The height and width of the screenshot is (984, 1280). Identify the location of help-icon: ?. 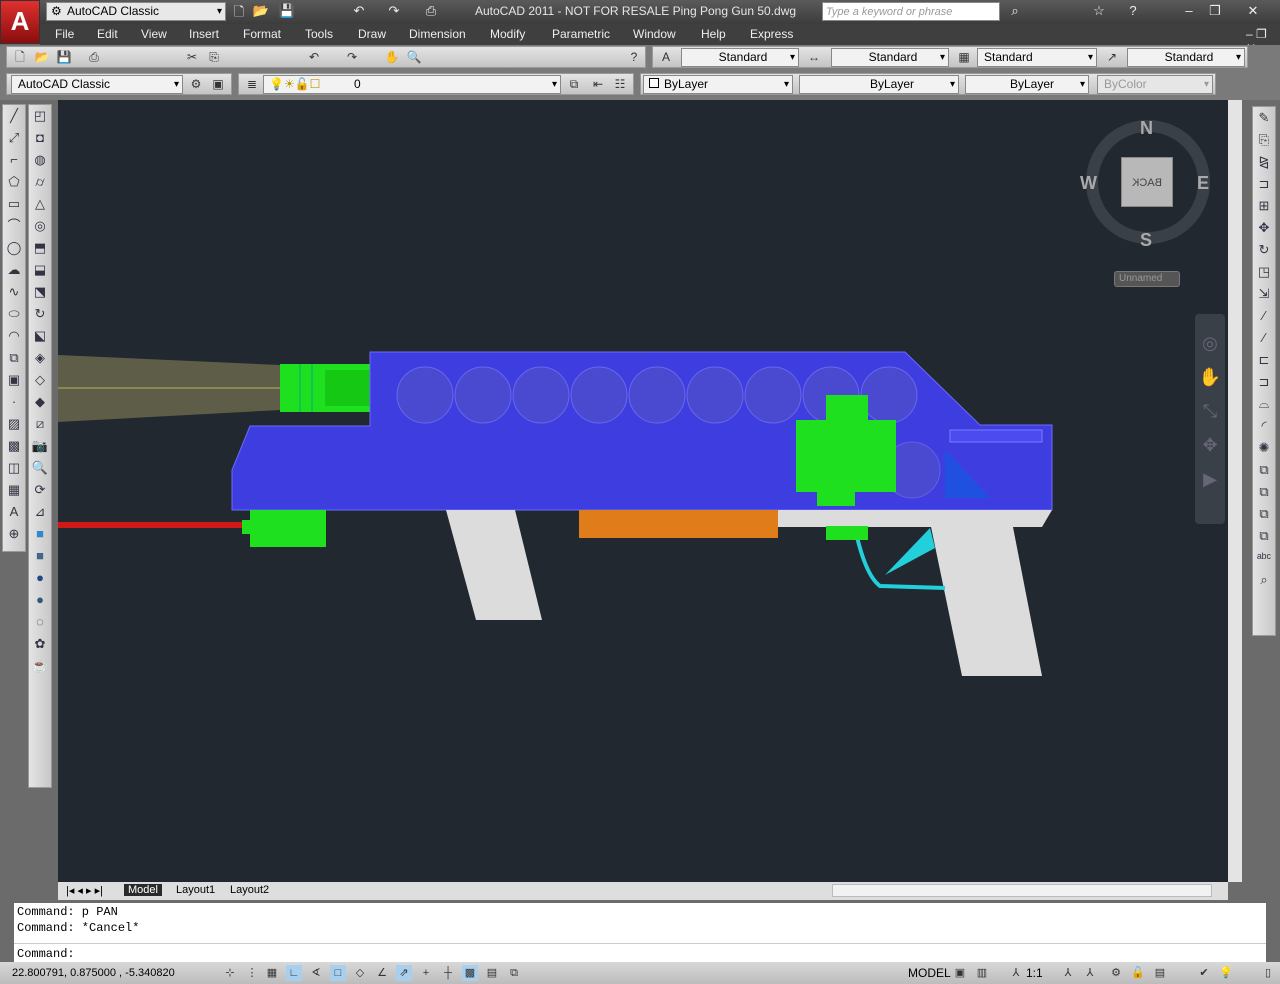
(634, 57).